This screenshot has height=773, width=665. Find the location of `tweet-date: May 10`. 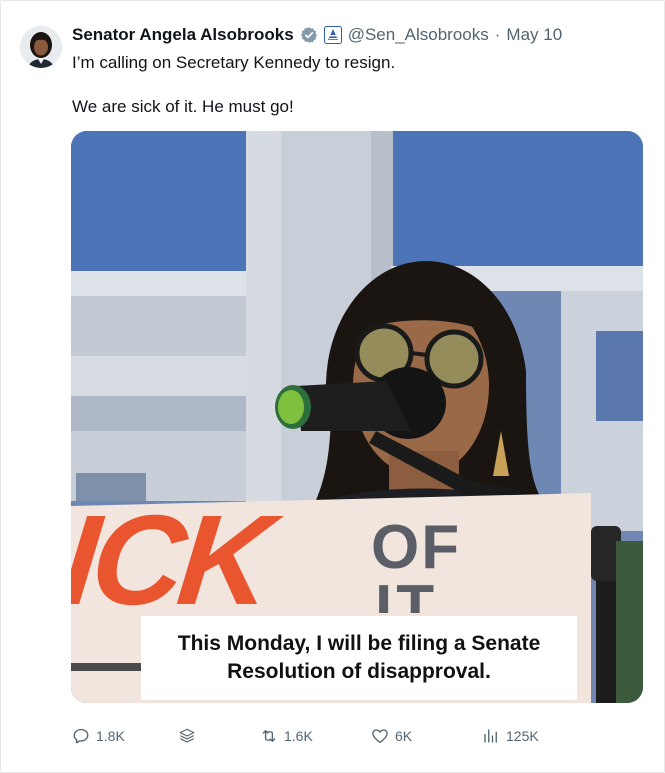

tweet-date: May 10 is located at coordinates (534, 35).